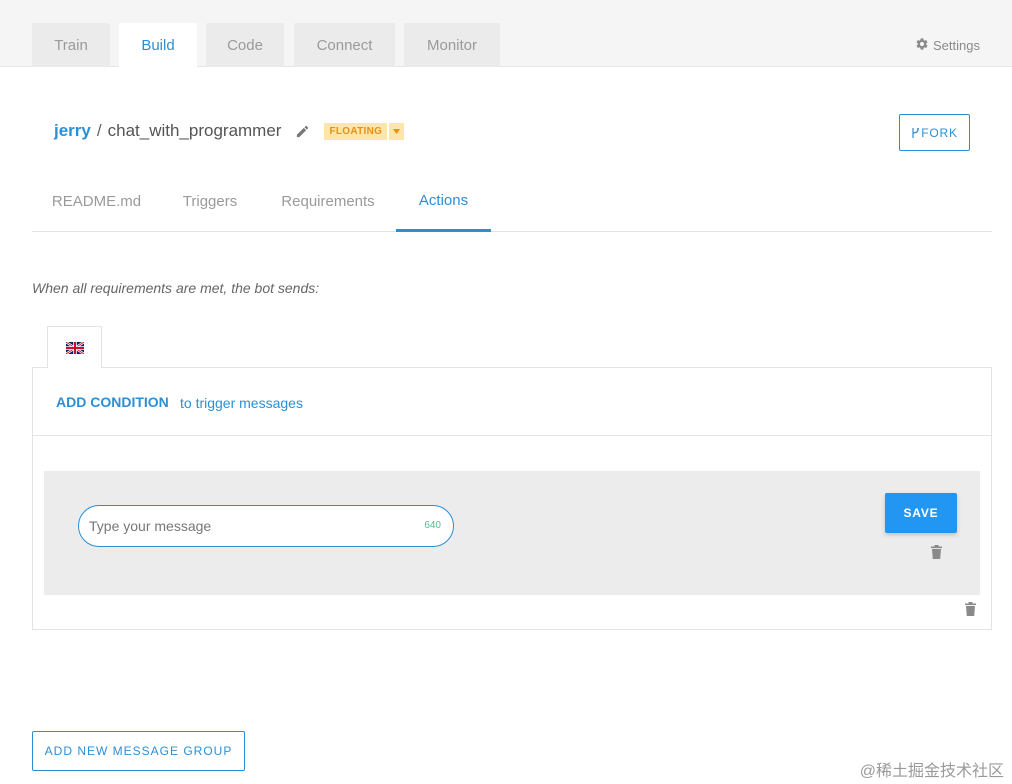  What do you see at coordinates (931, 771) in the screenshot?
I see `watermark: @稀土掘金技术社区` at bounding box center [931, 771].